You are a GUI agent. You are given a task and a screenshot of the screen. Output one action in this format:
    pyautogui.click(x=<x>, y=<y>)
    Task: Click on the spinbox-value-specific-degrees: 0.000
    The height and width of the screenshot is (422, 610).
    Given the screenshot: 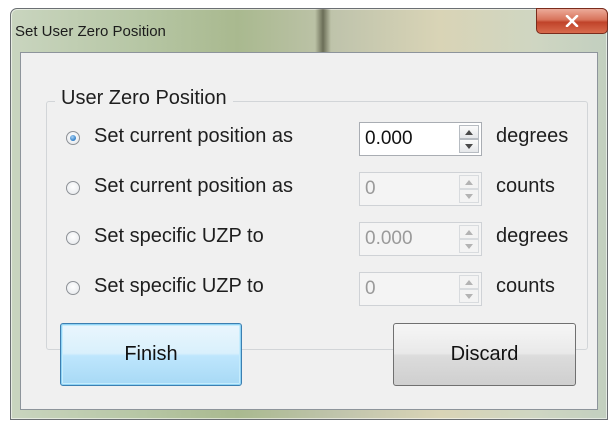 What is the action you would take?
    pyautogui.click(x=389, y=239)
    